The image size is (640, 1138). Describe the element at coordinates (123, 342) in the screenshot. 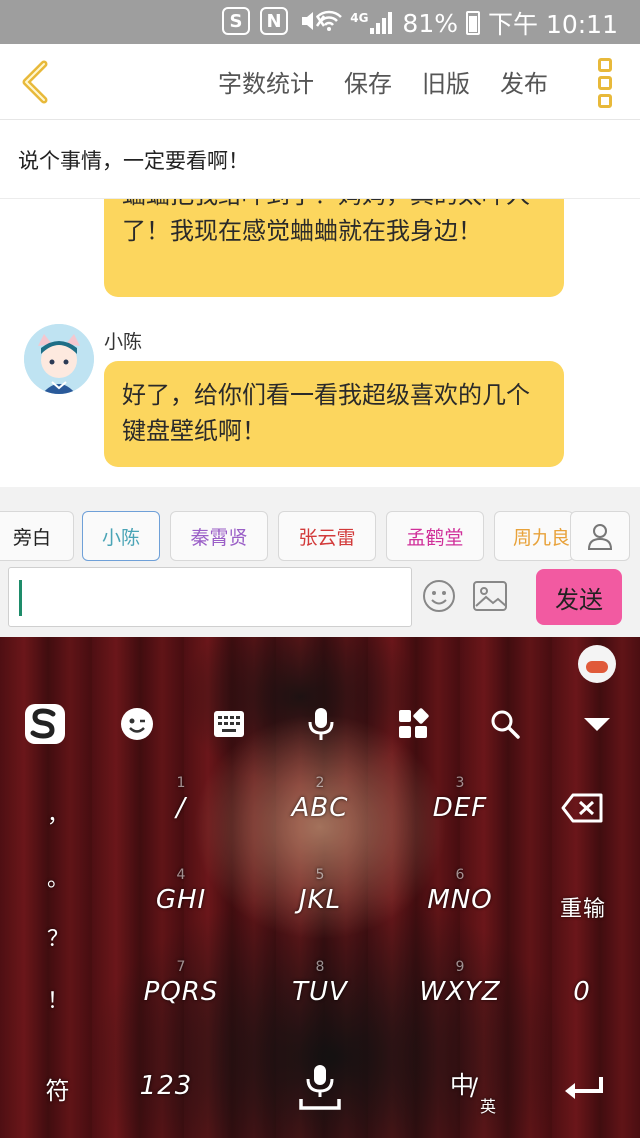

I see `sender-name: 小陈` at that location.